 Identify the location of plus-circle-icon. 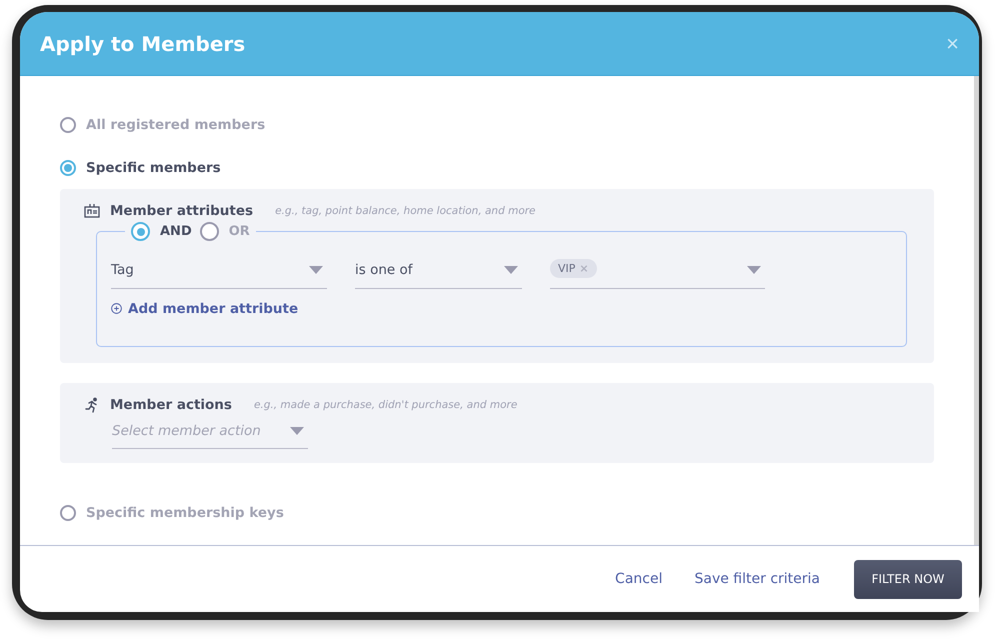
(116, 308).